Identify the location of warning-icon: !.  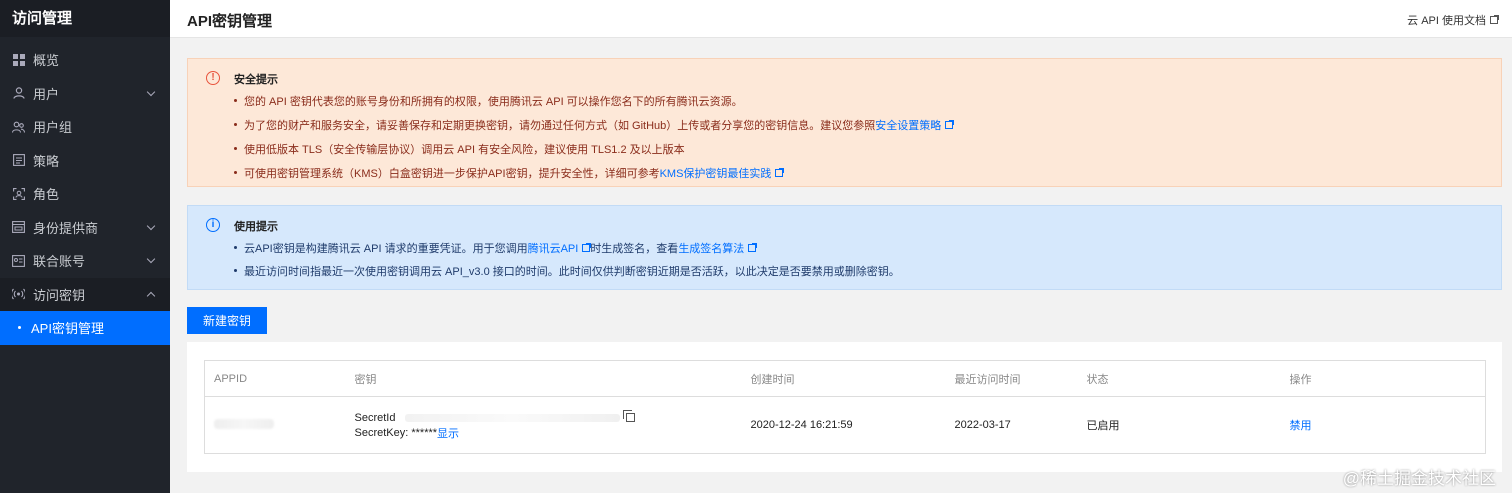
(213, 78).